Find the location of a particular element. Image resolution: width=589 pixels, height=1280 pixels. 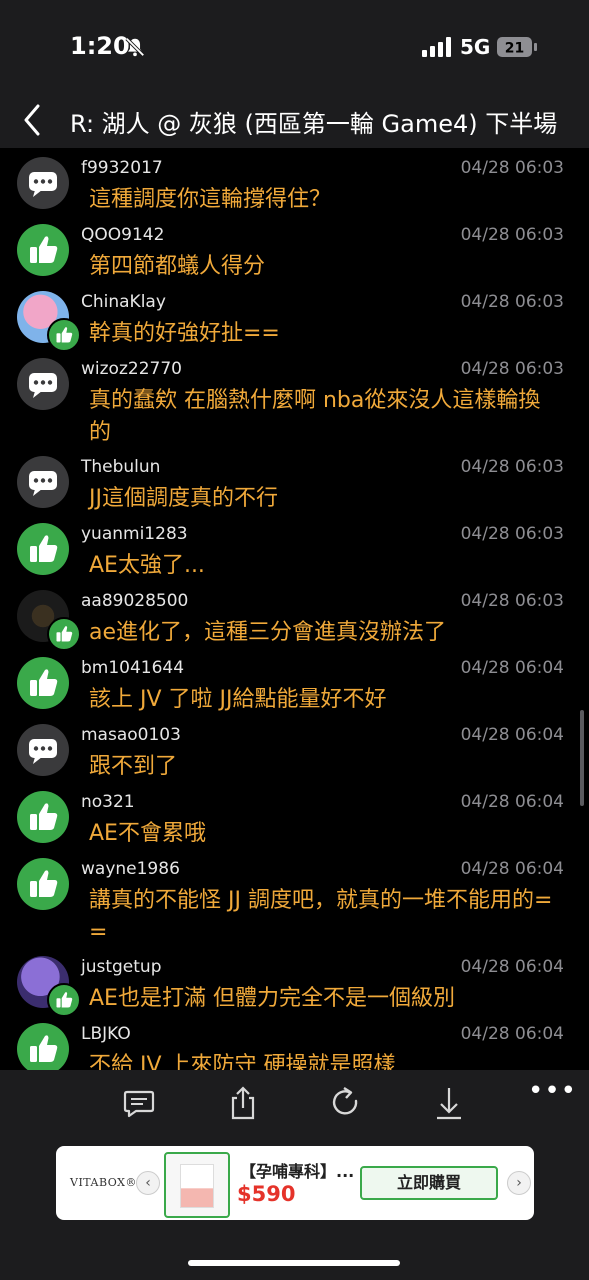

home-indicator is located at coordinates (294, 1263).